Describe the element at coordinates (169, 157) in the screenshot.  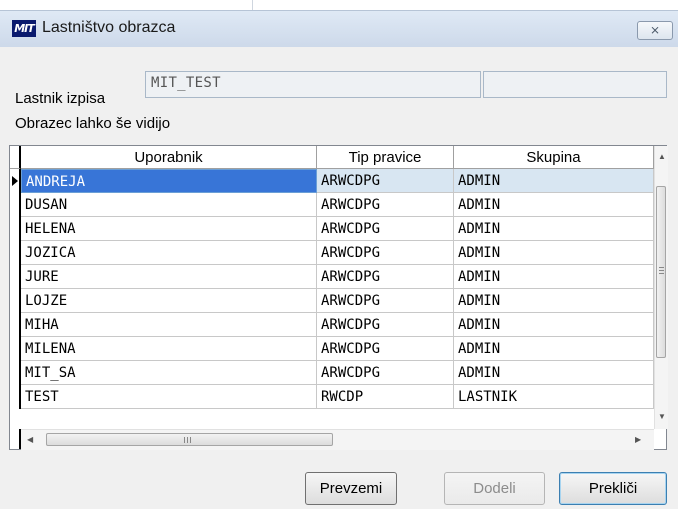
I see `column-header-user: Uporabnik` at that location.